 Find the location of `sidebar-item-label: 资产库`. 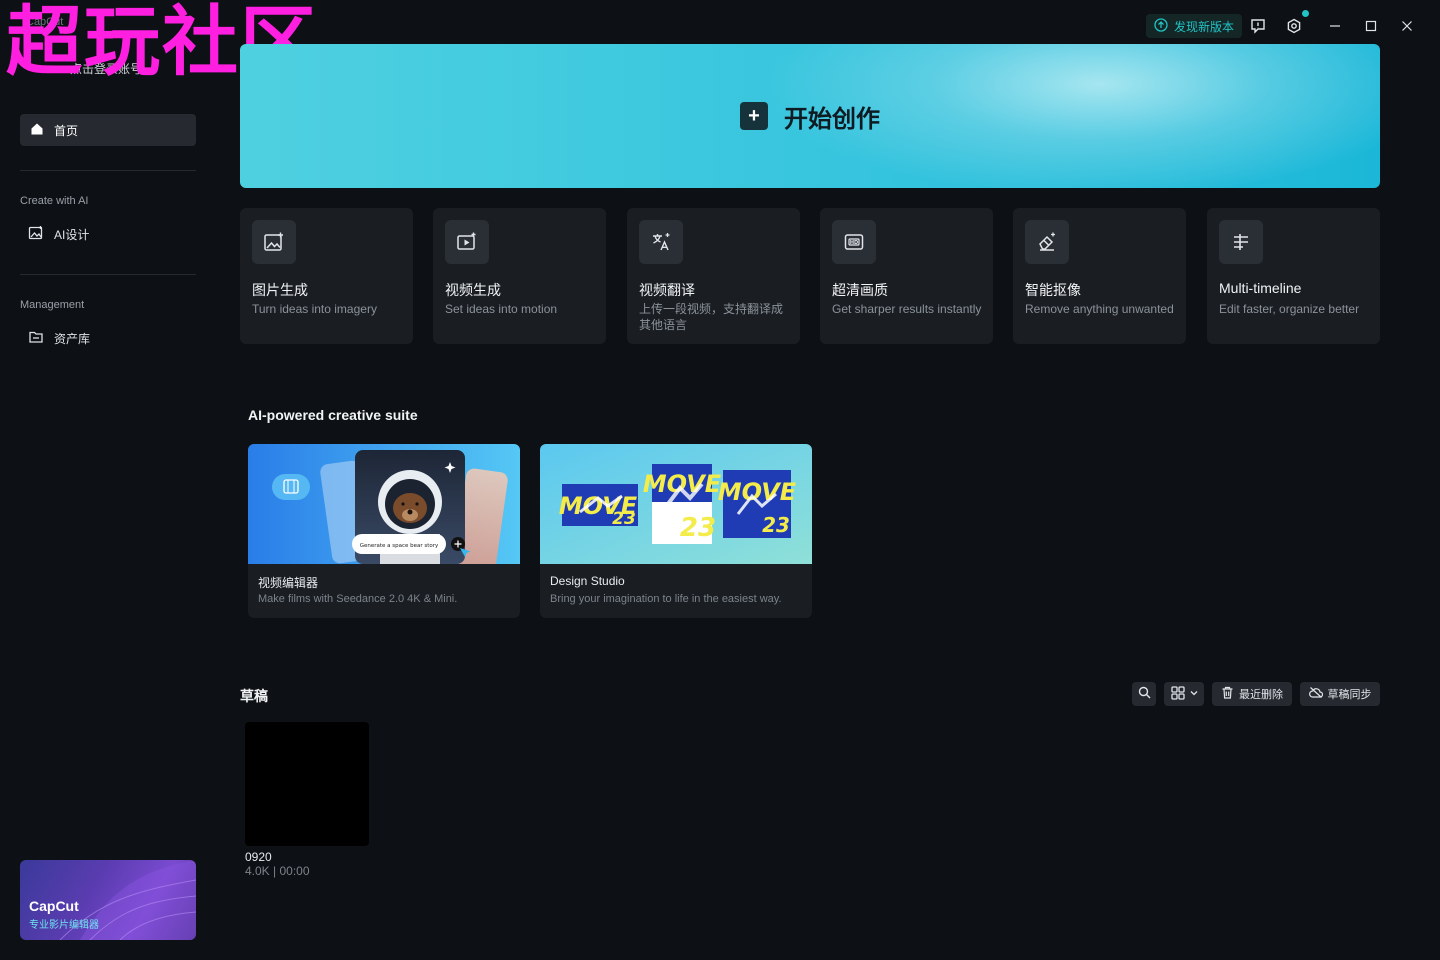

sidebar-item-label: 资产库 is located at coordinates (72, 338).